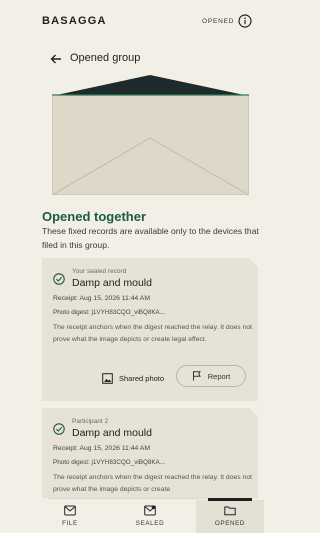 This screenshot has width=320, height=533. What do you see at coordinates (150, 22) in the screenshot?
I see `app-bar: BASAGGA OPENED` at bounding box center [150, 22].